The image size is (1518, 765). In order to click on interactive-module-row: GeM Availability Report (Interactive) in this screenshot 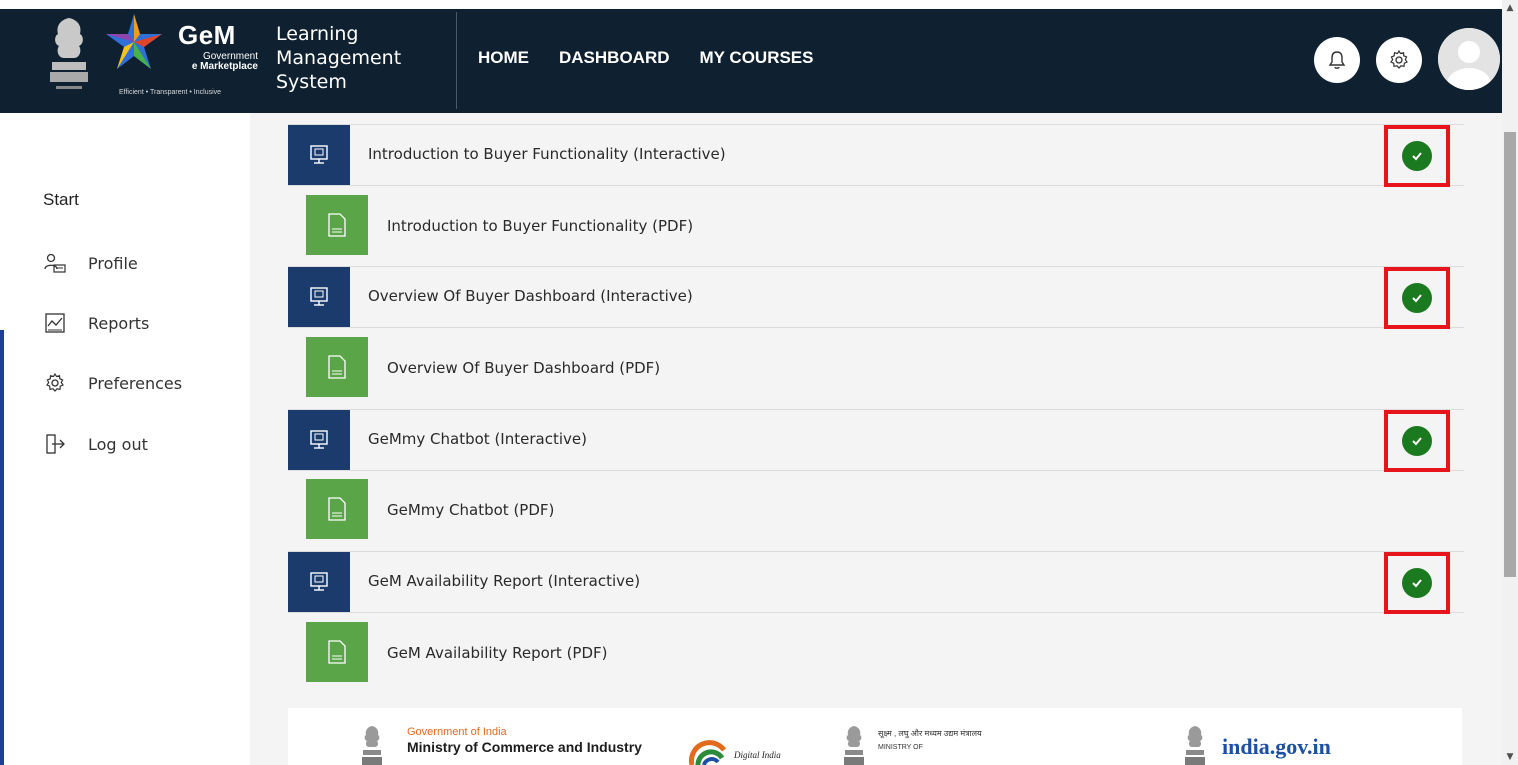, I will do `click(876, 582)`.